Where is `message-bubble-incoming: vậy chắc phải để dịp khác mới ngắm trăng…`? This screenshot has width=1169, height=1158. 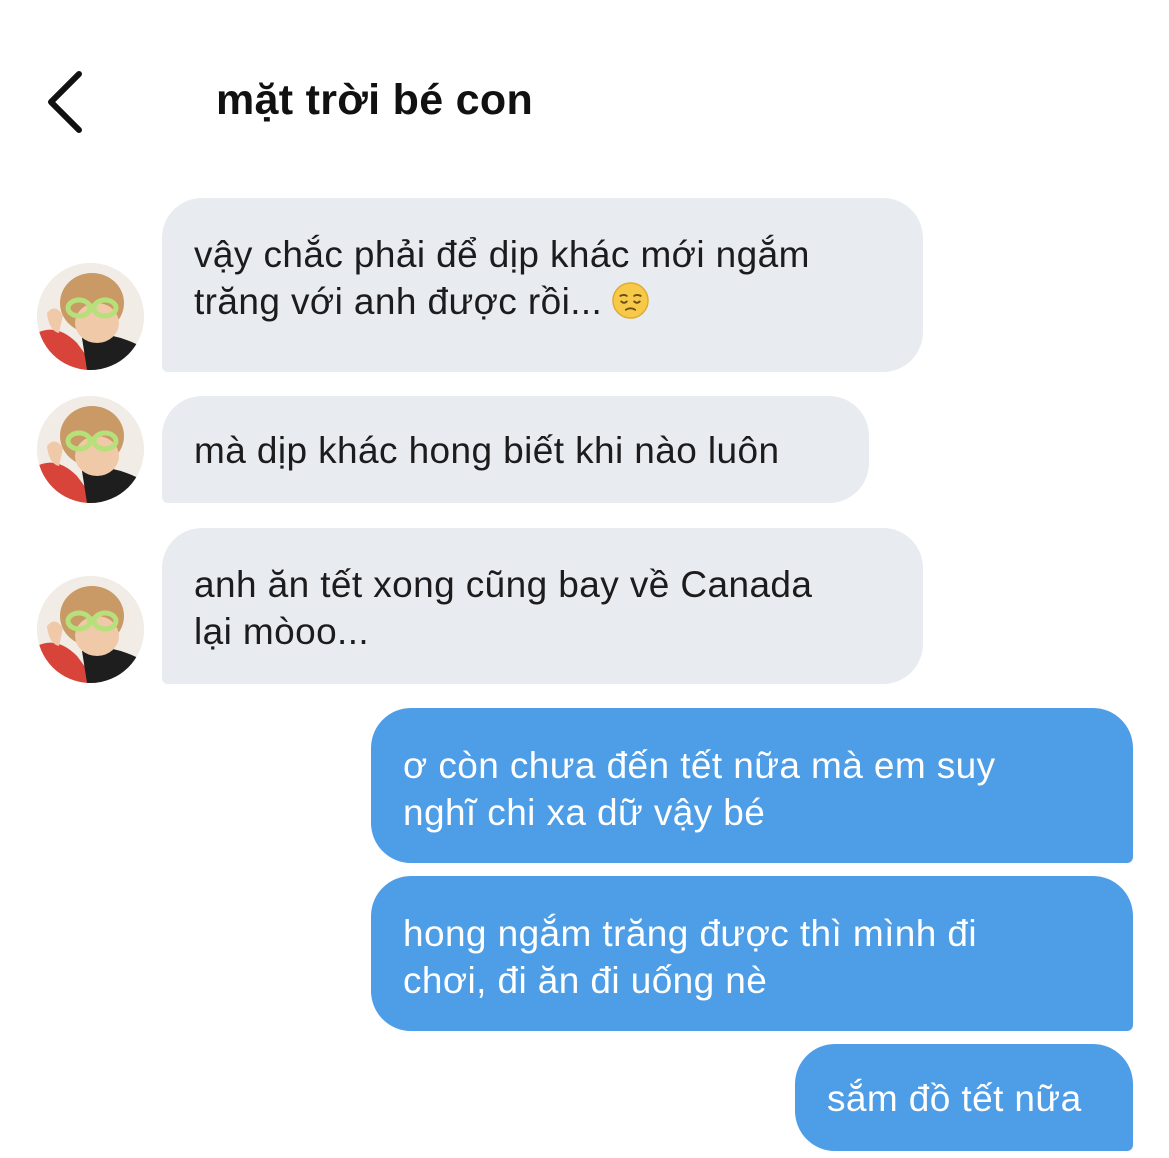
message-bubble-incoming: vậy chắc phải để dịp khác mới ngắm trăng… is located at coordinates (542, 285).